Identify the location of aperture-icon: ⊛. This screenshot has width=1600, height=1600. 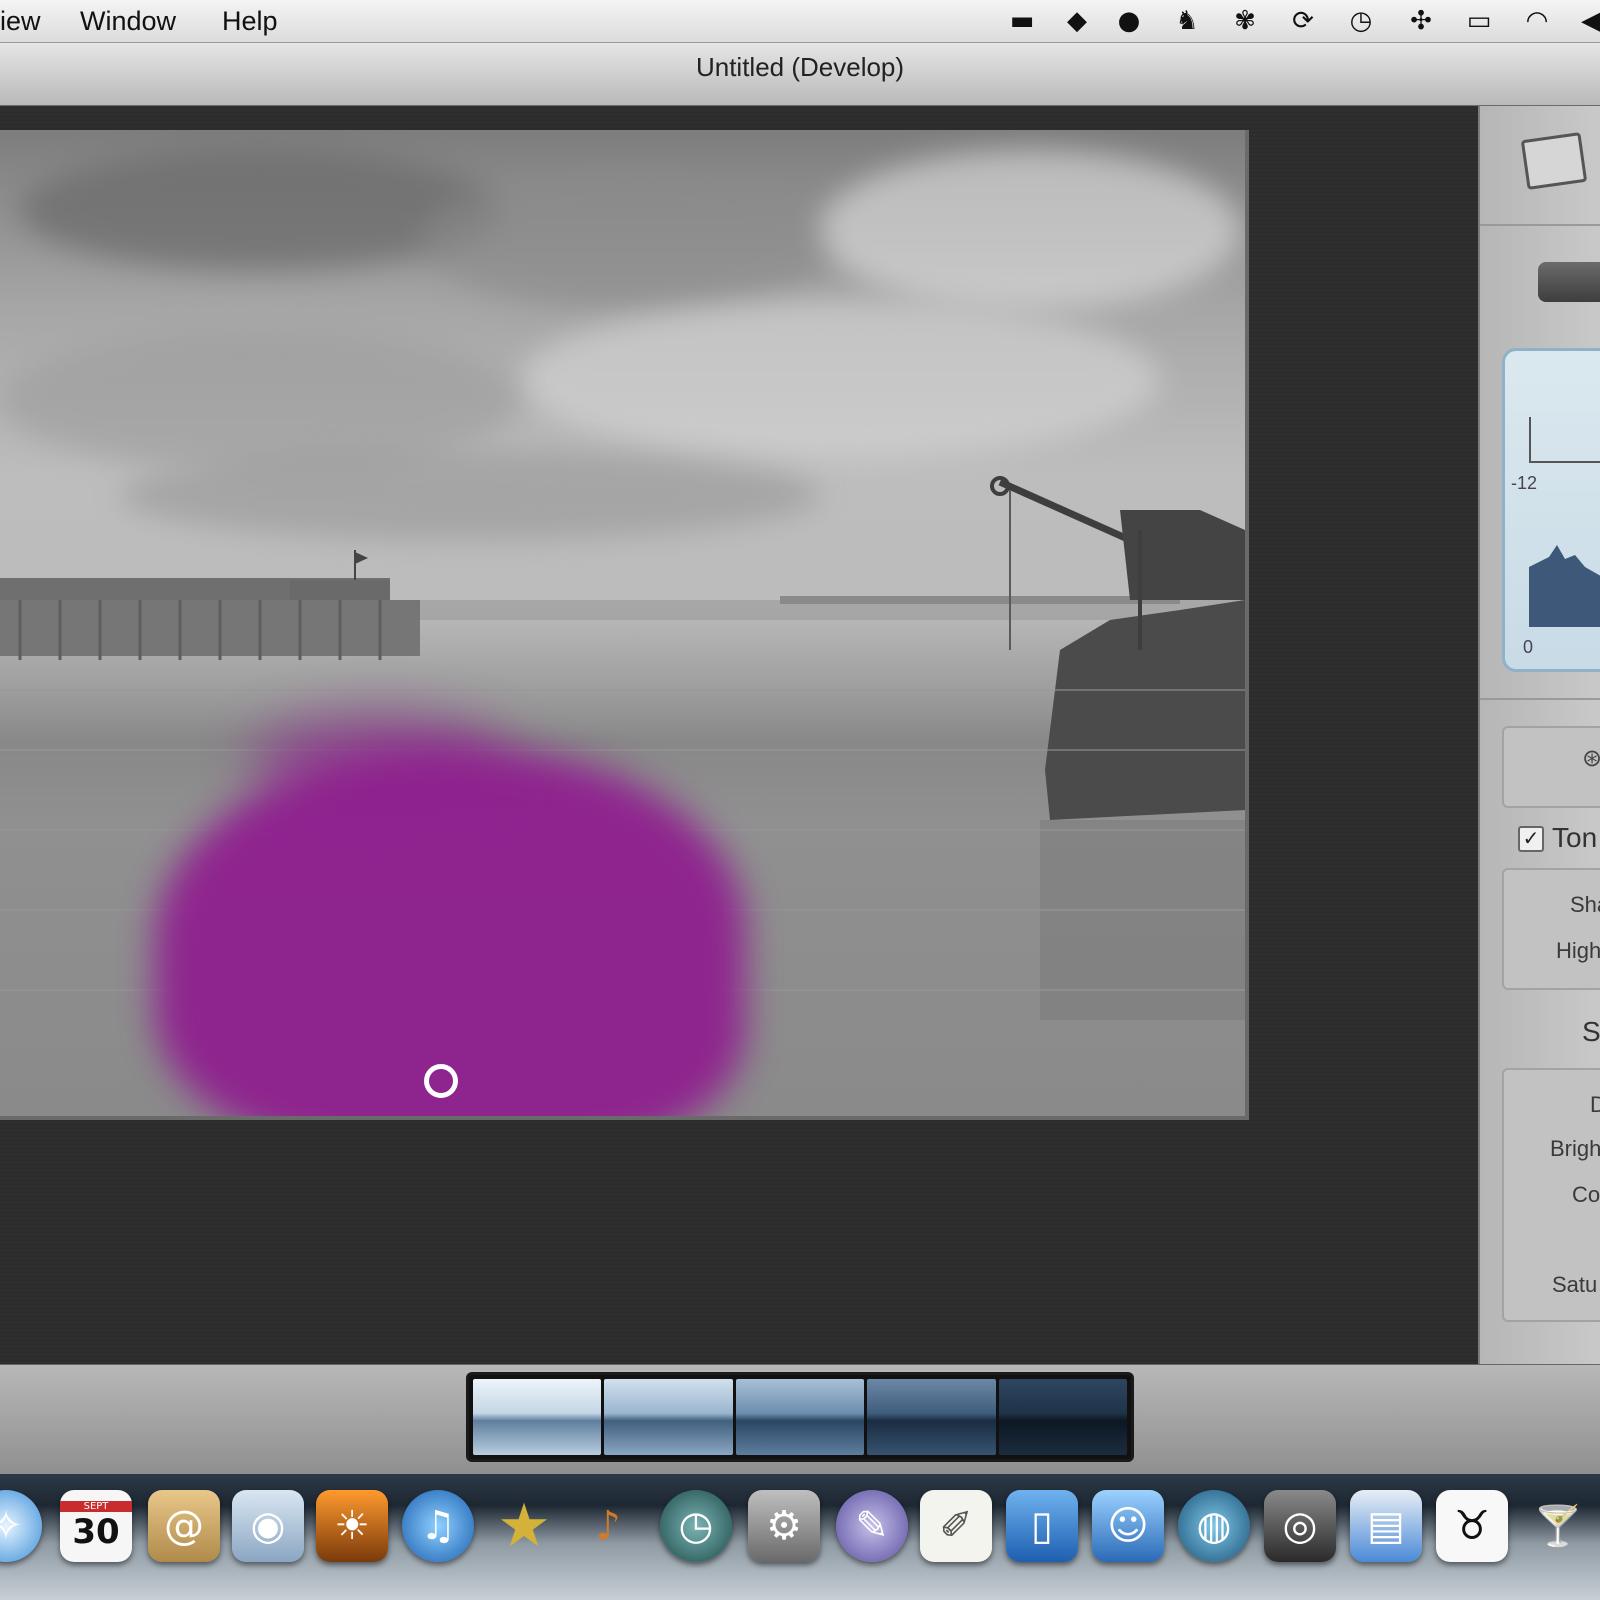
(1591, 758).